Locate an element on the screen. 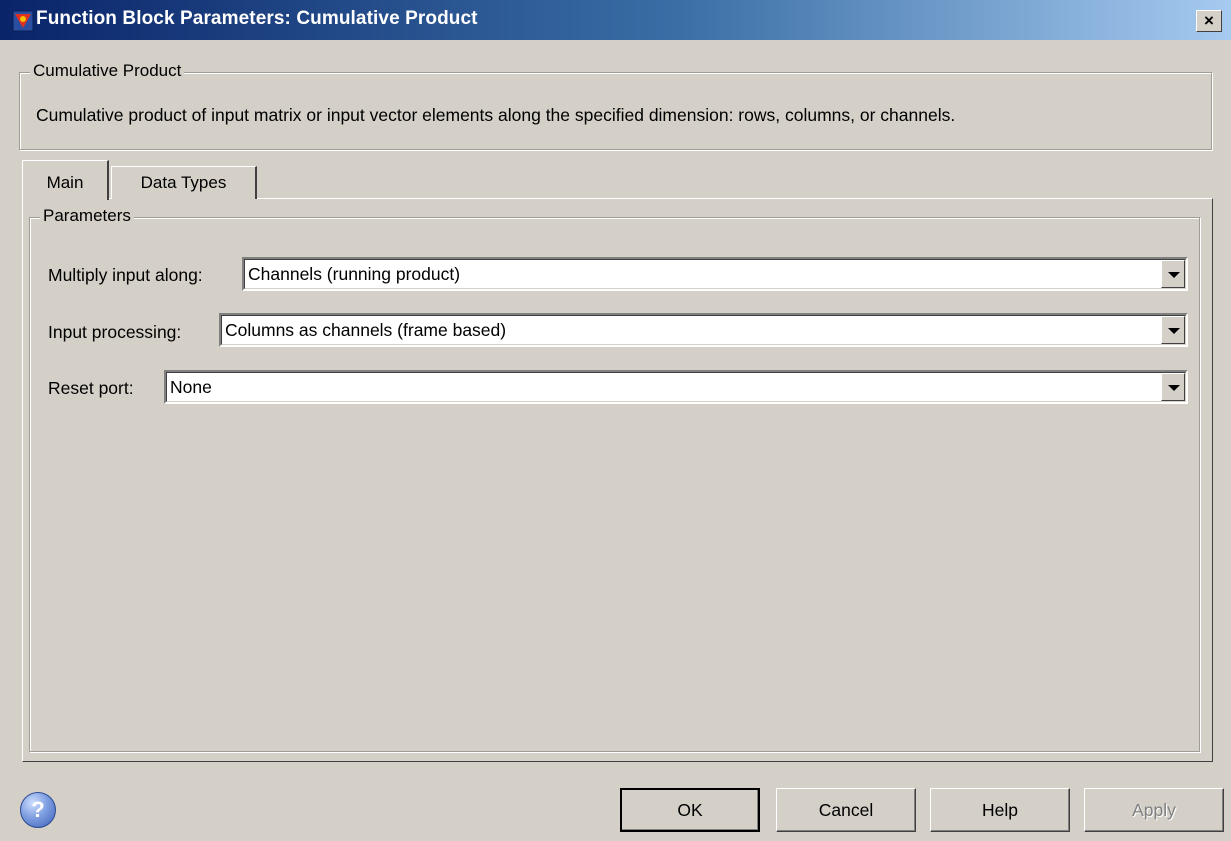 Image resolution: width=1231 pixels, height=841 pixels. multiply-input-along-dropdown: Channels (running product) is located at coordinates (715, 274).